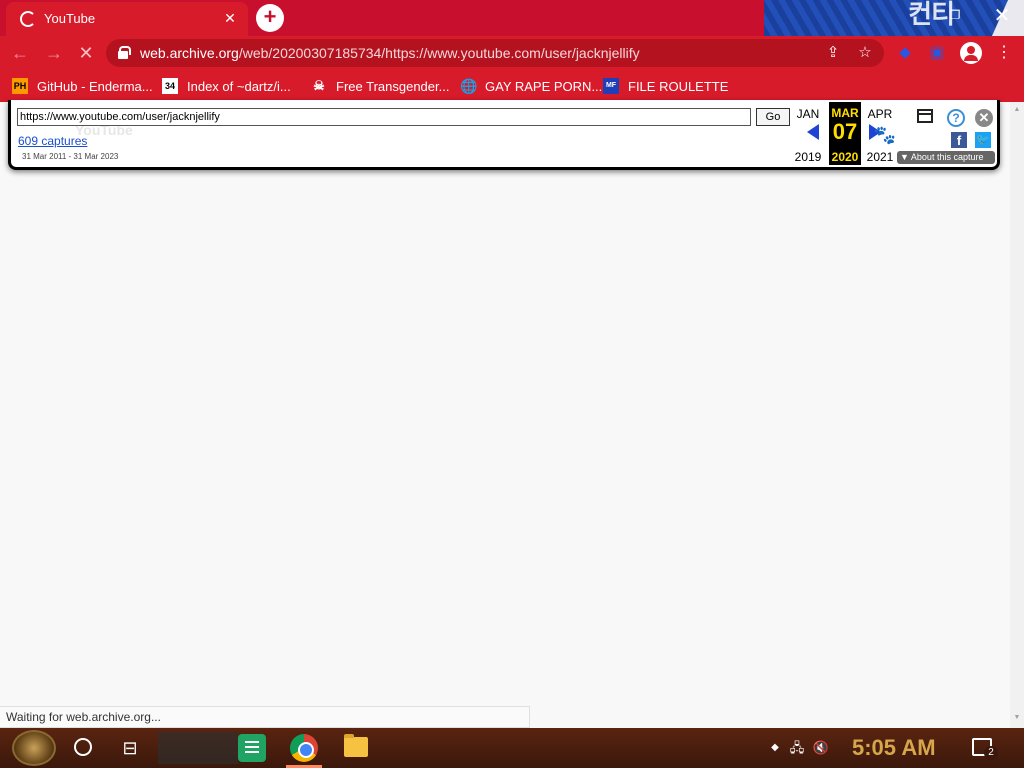 This screenshot has height=768, width=1024. I want to click on volume-muted-icon: 🔇, so click(821, 748).